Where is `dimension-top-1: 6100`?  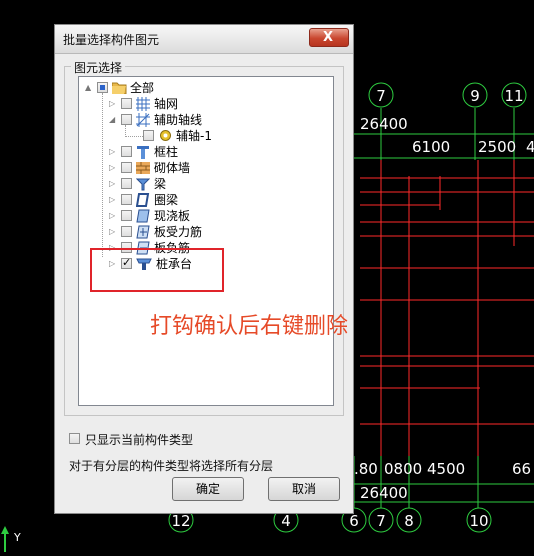 dimension-top-1: 6100 is located at coordinates (431, 147).